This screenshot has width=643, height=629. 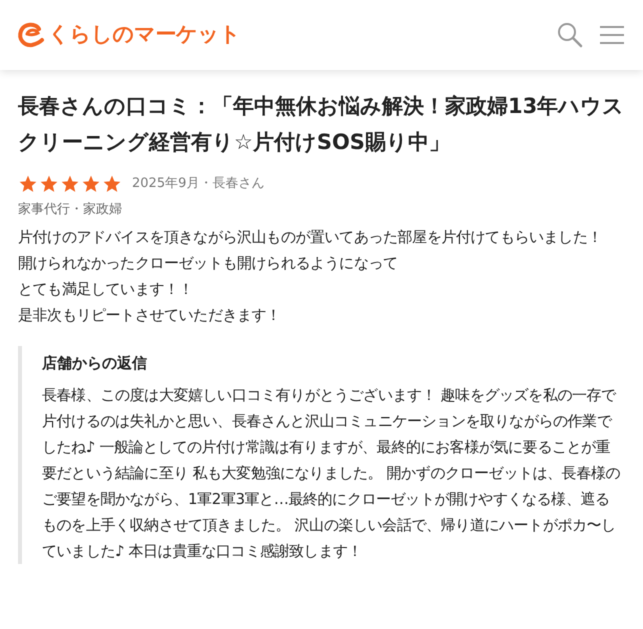 What do you see at coordinates (570, 35) in the screenshot?
I see `search-icon` at bounding box center [570, 35].